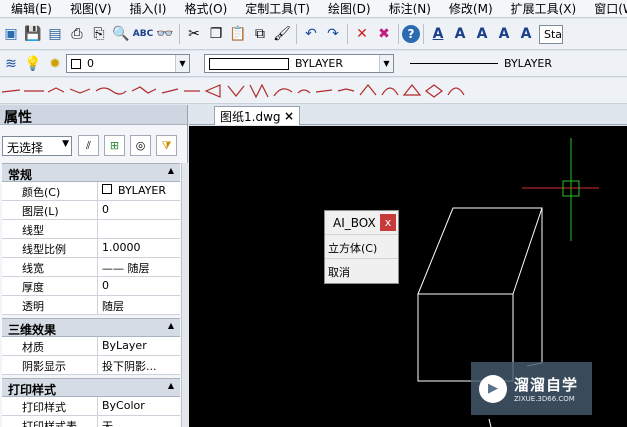 Image resolution: width=627 pixels, height=427 pixels. I want to click on mtext-tool-icon, so click(456, 90).